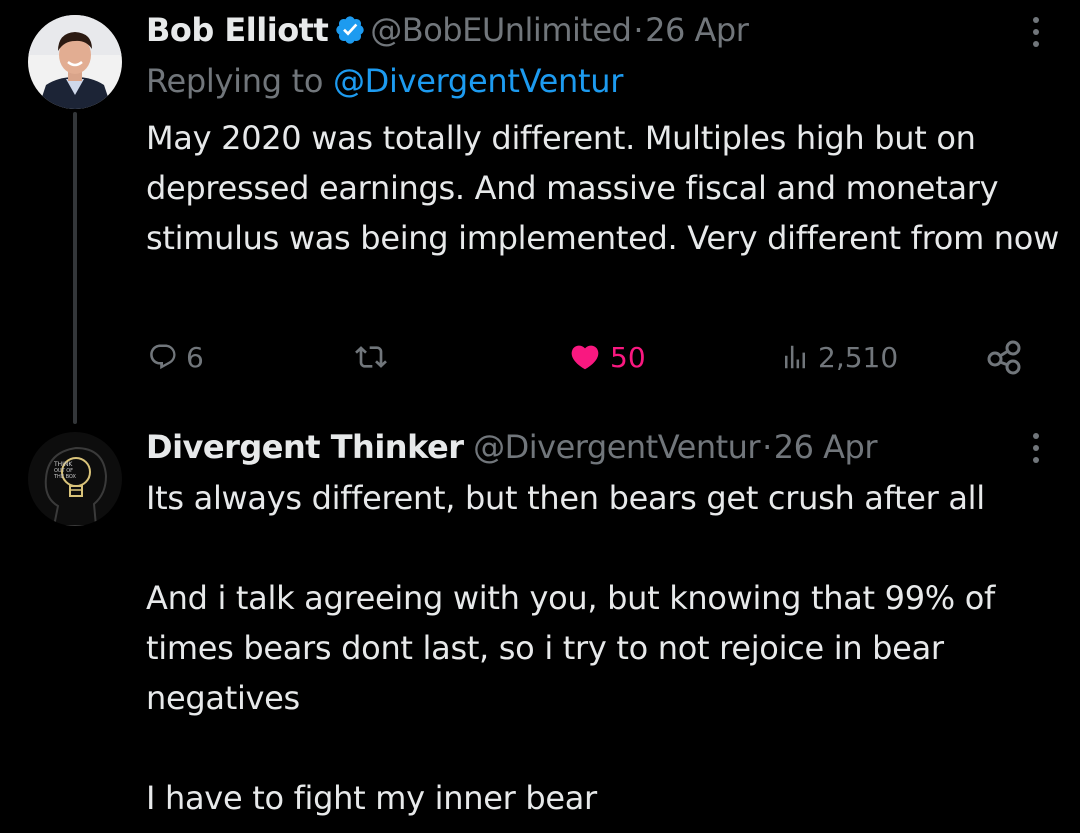 This screenshot has width=1080, height=833. I want to click on views-button: 2,510, so click(839, 357).